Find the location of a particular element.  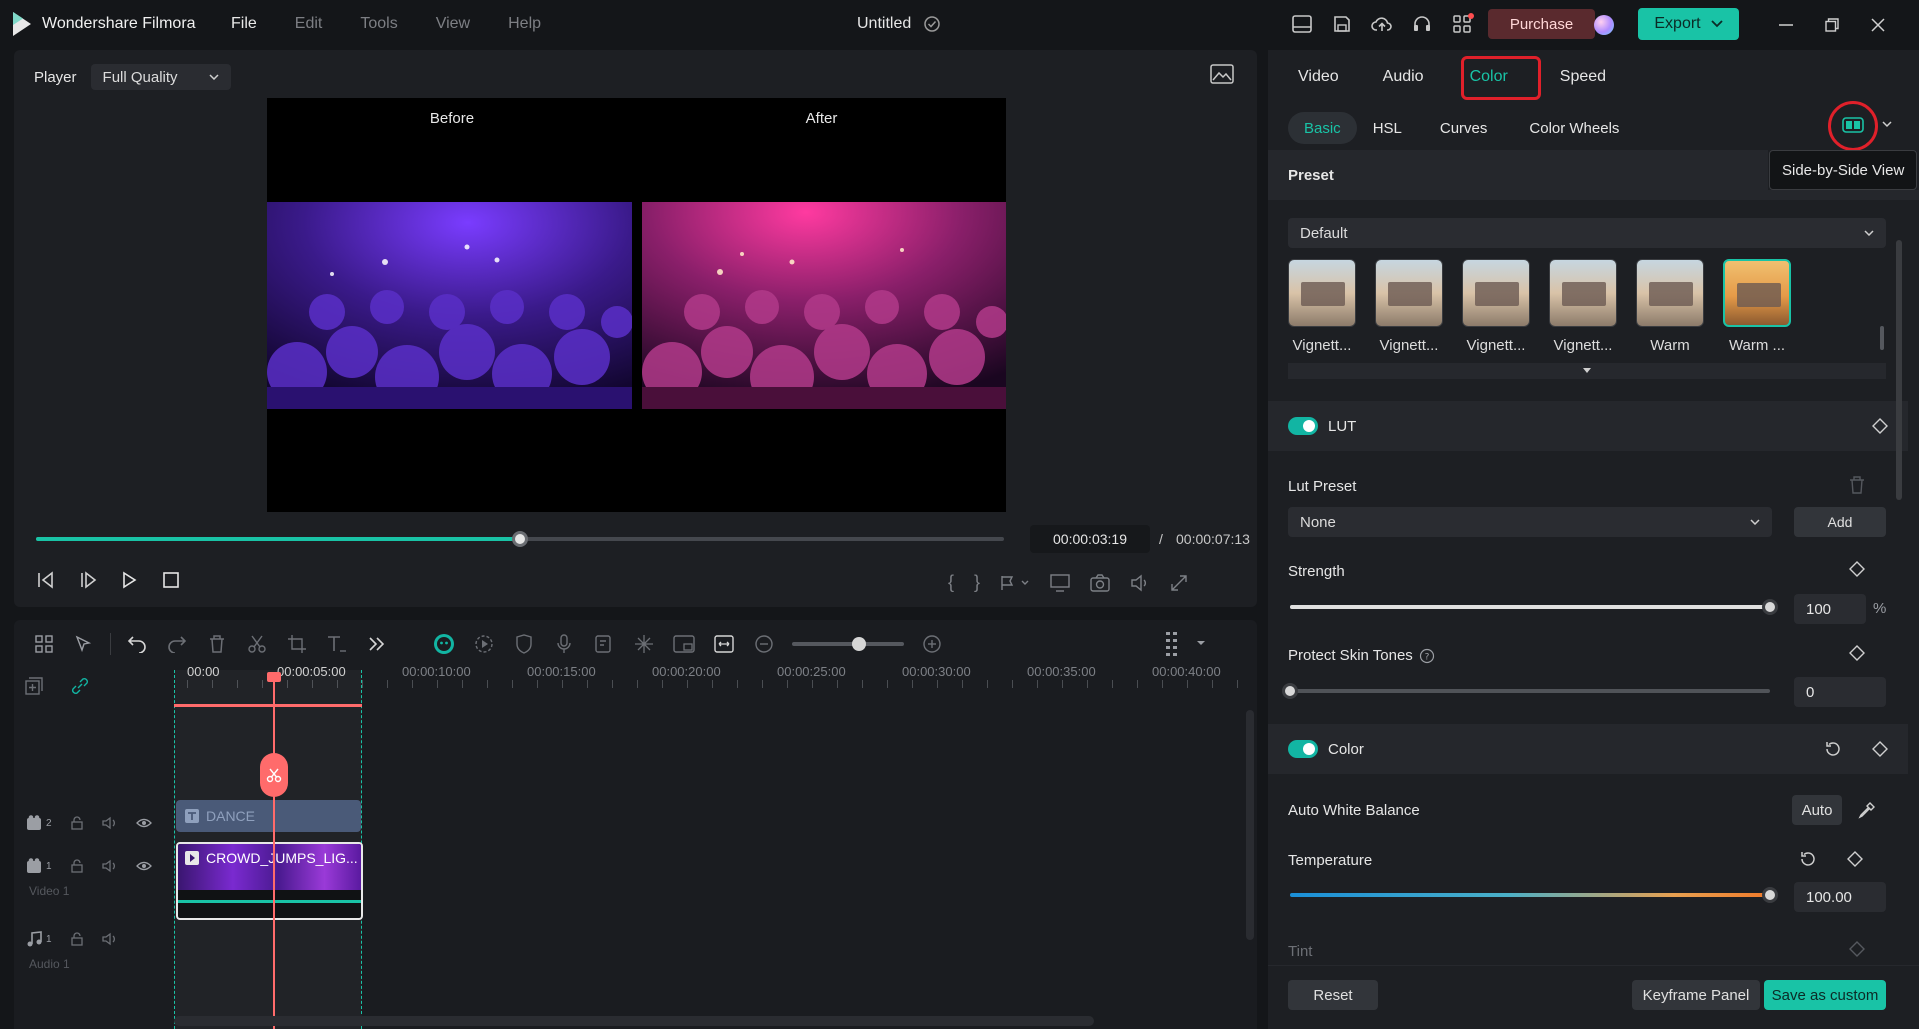

subtab-color-wheels: Color Wheels is located at coordinates (1574, 128).